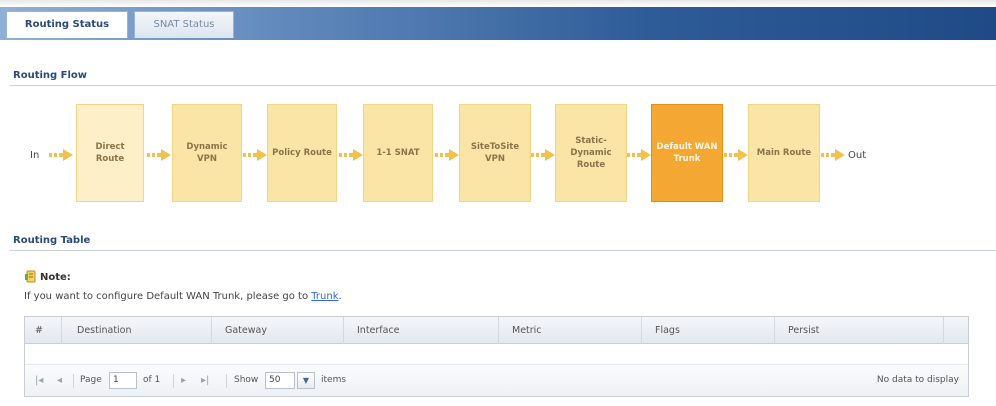 This screenshot has height=406, width=996. Describe the element at coordinates (104, 330) in the screenshot. I see `column-header-destination: Destination` at that location.